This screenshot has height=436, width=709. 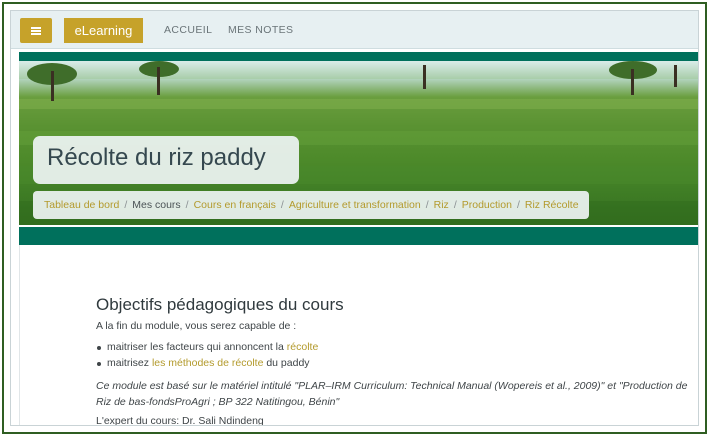 What do you see at coordinates (220, 304) in the screenshot?
I see `objectives-heading: Objectifs pédagogiques du cours` at bounding box center [220, 304].